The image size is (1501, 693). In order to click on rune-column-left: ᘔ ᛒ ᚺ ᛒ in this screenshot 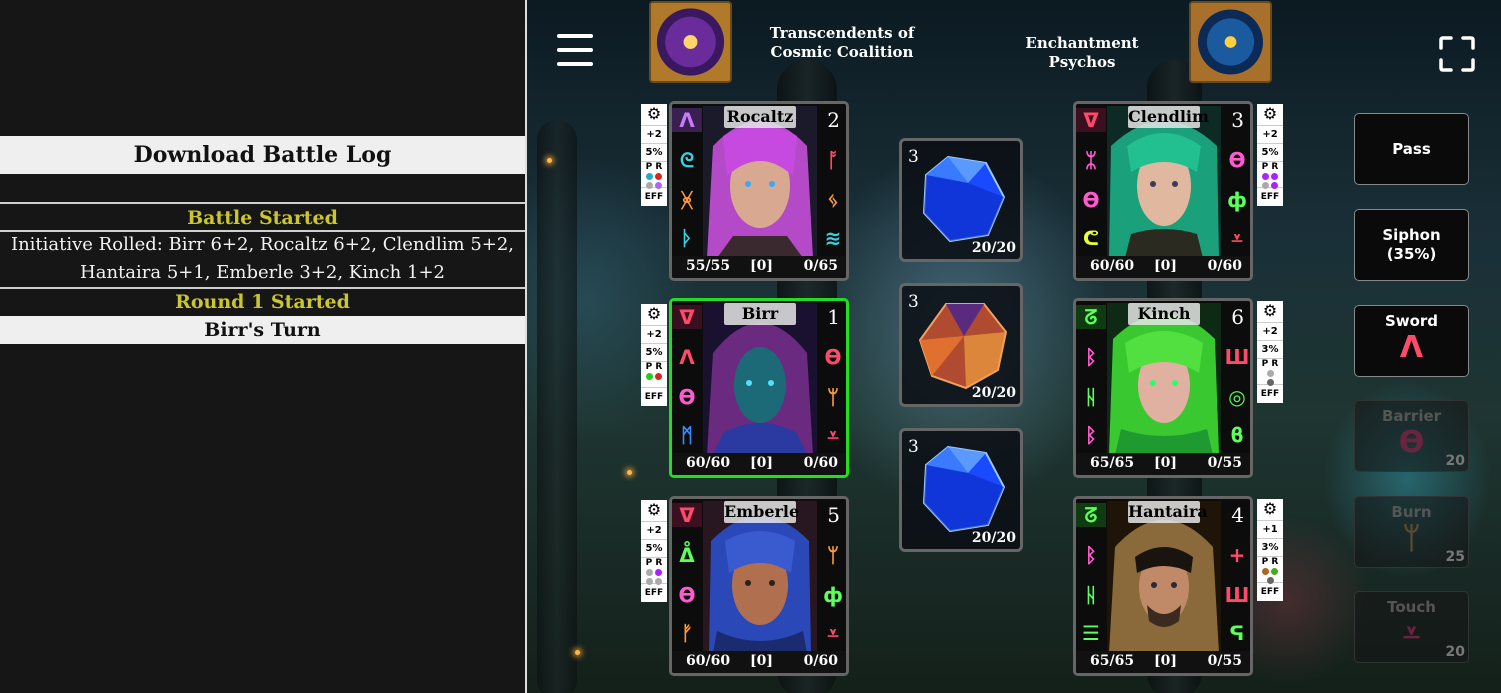, I will do `click(1091, 378)`.